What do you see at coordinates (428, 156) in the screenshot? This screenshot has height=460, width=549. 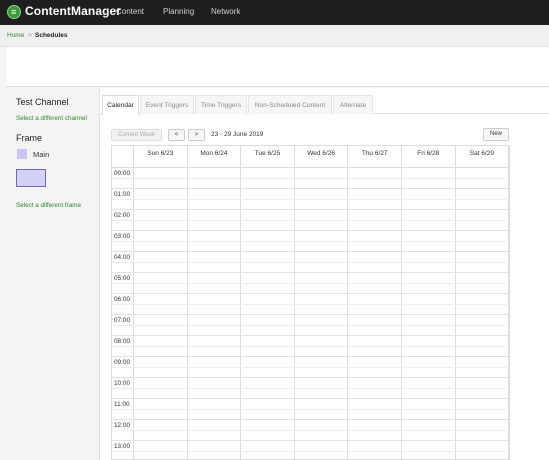 I see `day-header: Fri 6/28` at bounding box center [428, 156].